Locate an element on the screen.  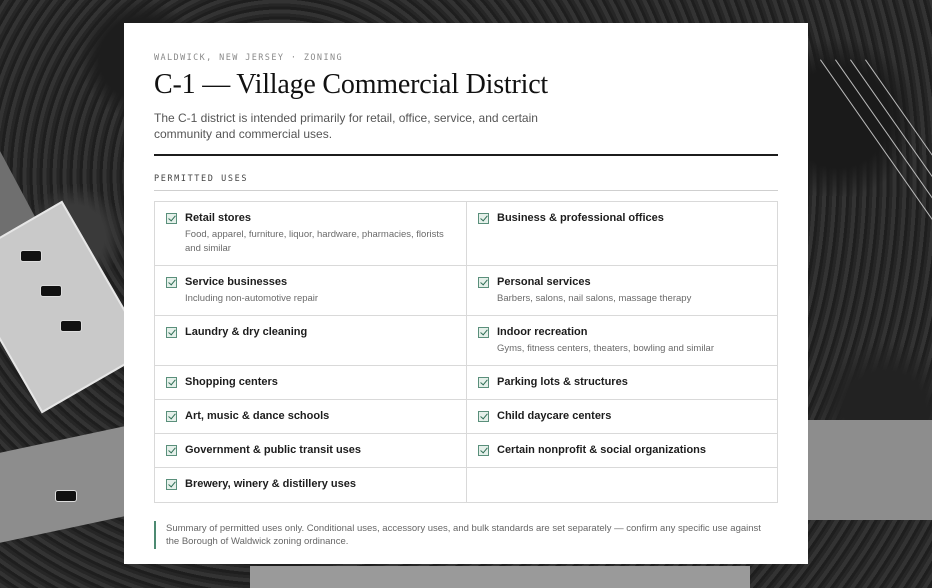
use-name: Service businesses is located at coordinates (236, 282).